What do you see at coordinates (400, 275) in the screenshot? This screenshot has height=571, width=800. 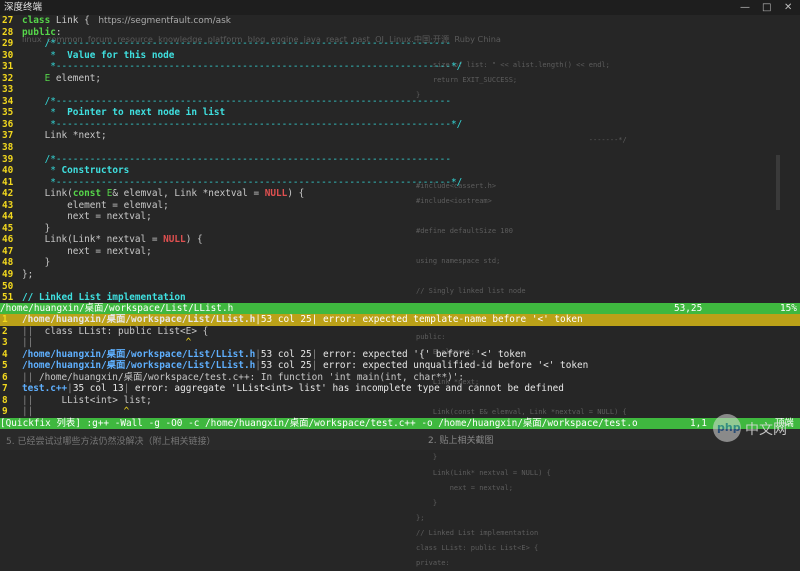 I see `code-line: 49};` at bounding box center [400, 275].